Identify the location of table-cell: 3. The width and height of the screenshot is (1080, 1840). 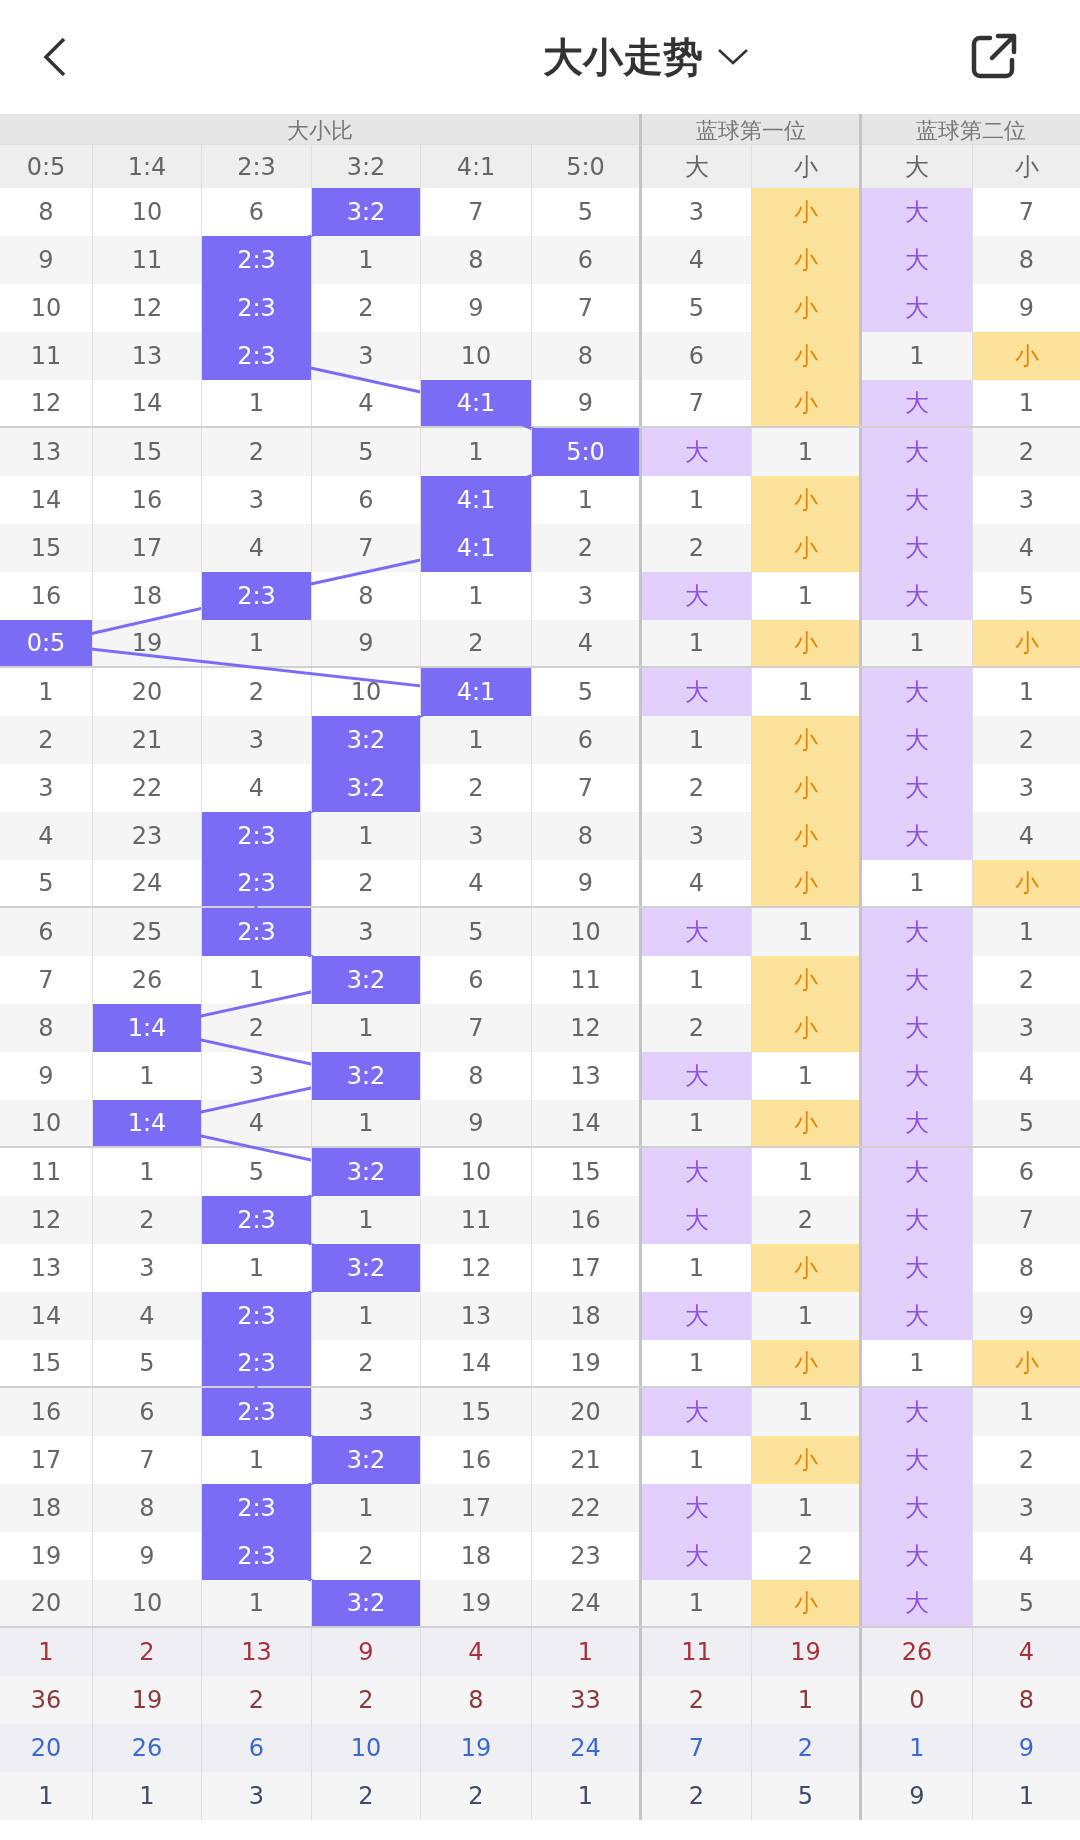
(256, 1796).